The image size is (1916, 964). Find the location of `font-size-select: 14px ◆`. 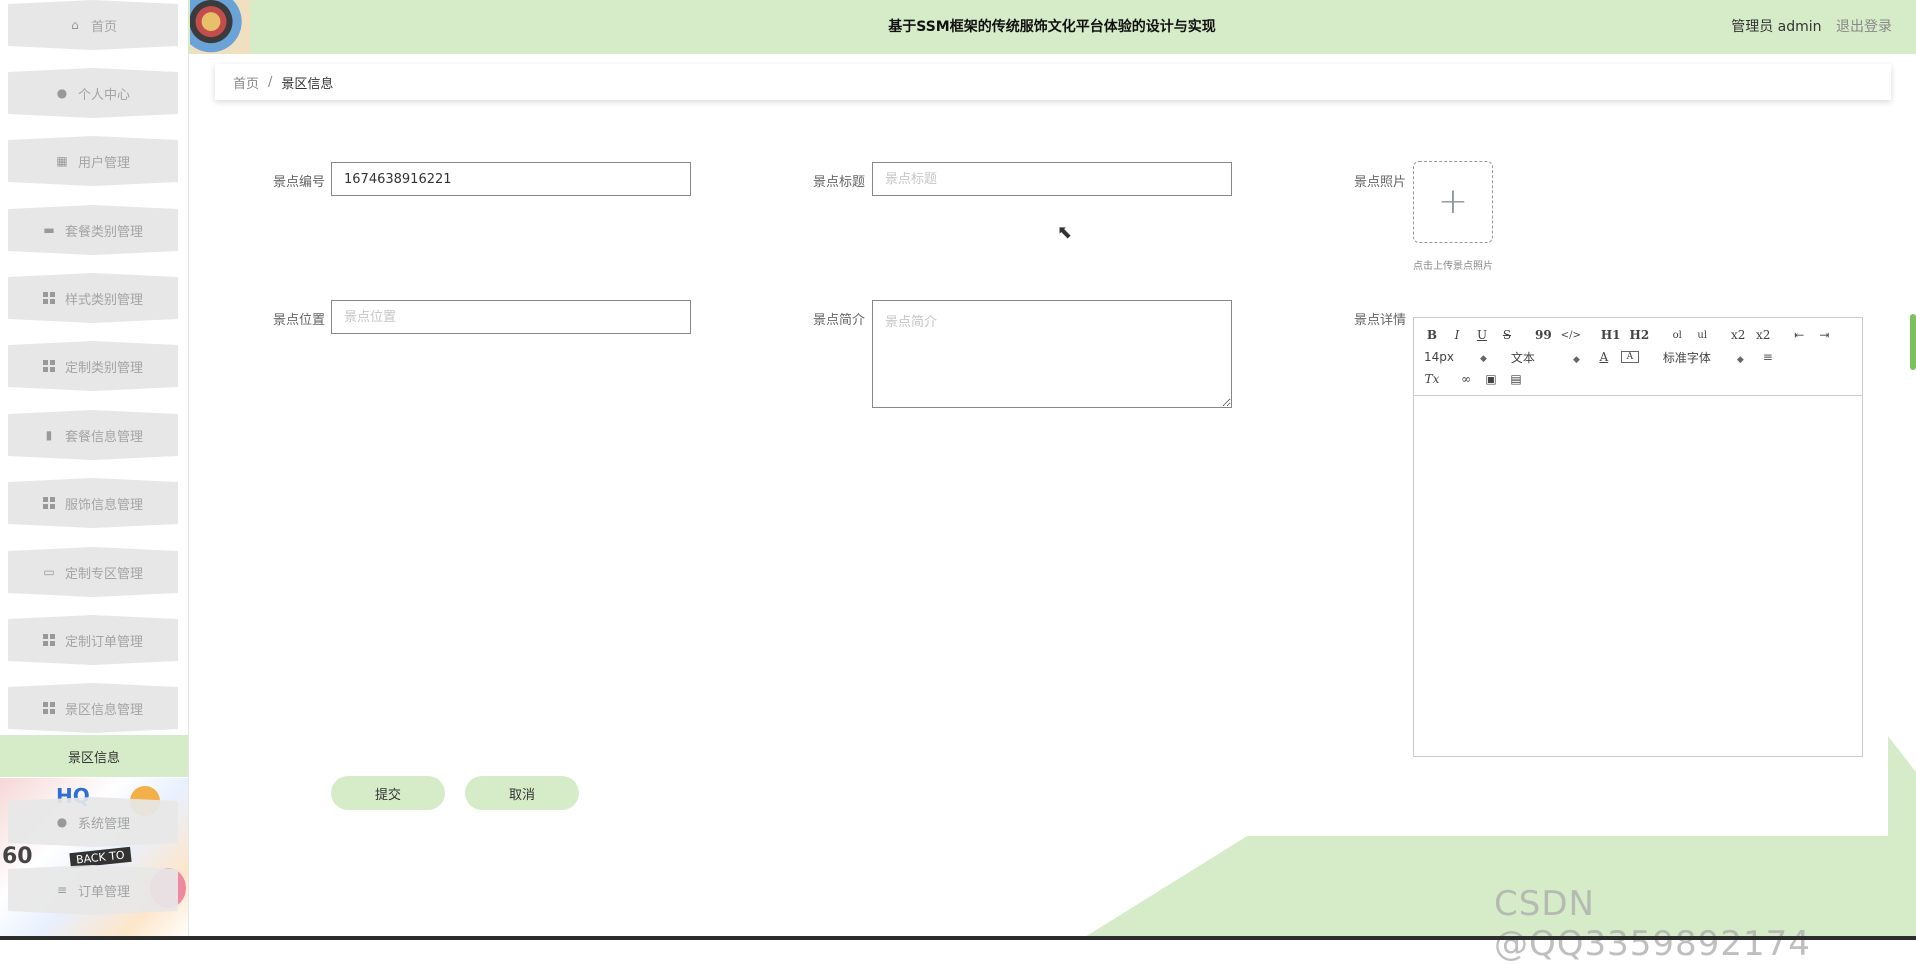

font-size-select: 14px ◆ is located at coordinates (1455, 357).